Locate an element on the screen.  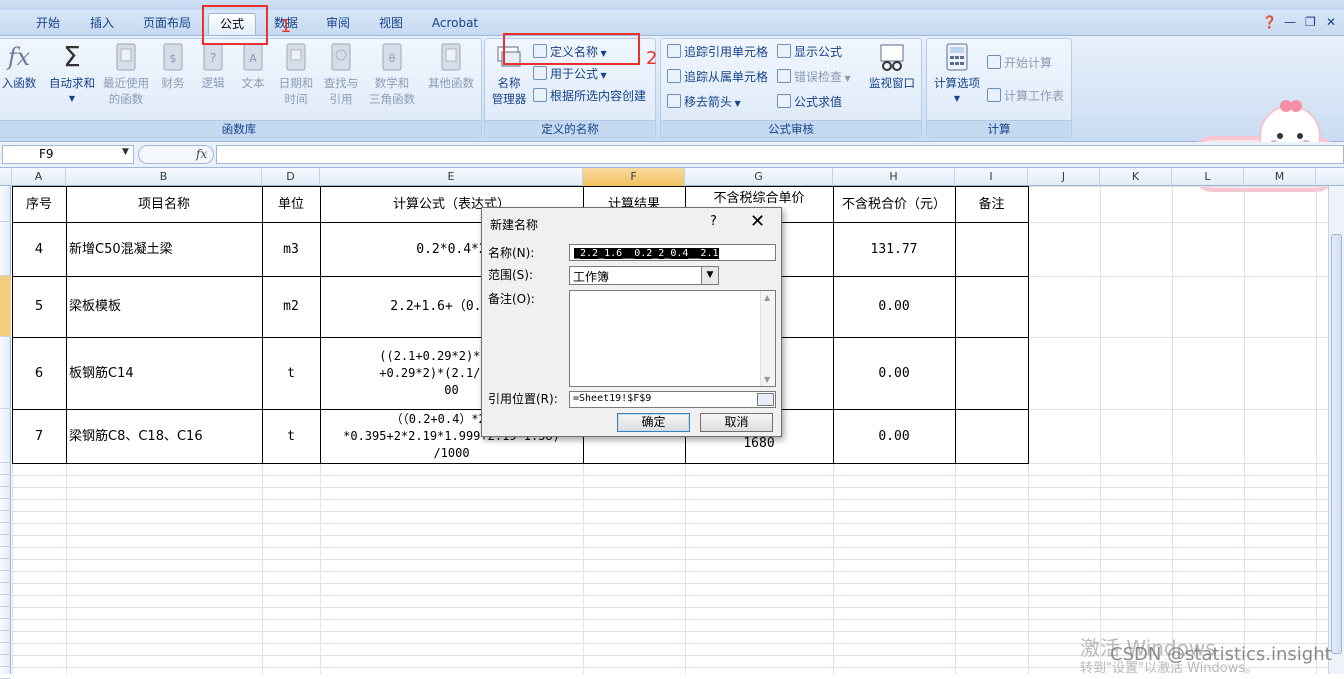
column-header-h: H is located at coordinates (894, 177).